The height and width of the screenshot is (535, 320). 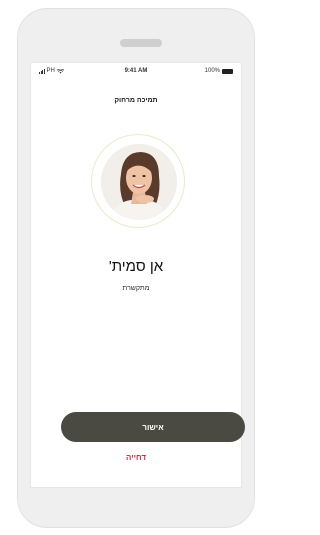 I want to click on battery-icon, so click(x=227, y=71).